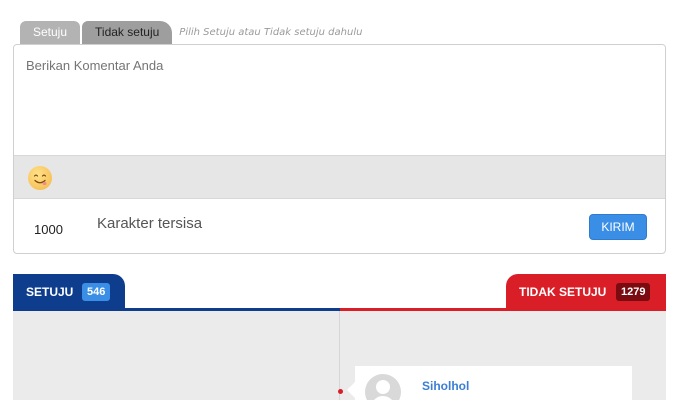 This screenshot has width=681, height=400. Describe the element at coordinates (340, 391) in the screenshot. I see `timeline-dot` at that location.